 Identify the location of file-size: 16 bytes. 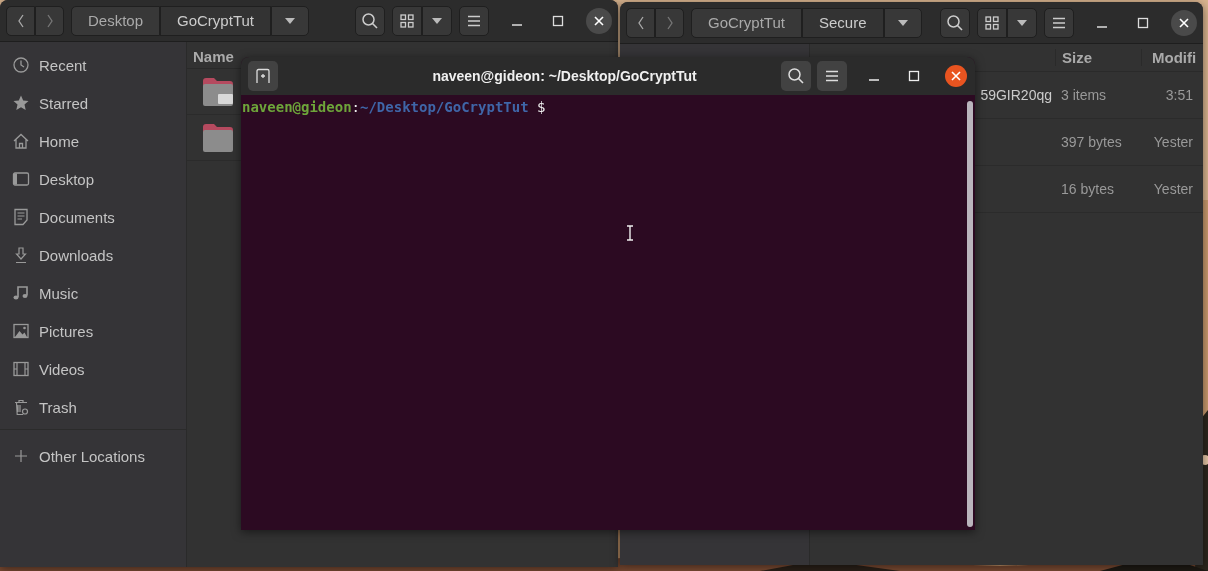
(1087, 189).